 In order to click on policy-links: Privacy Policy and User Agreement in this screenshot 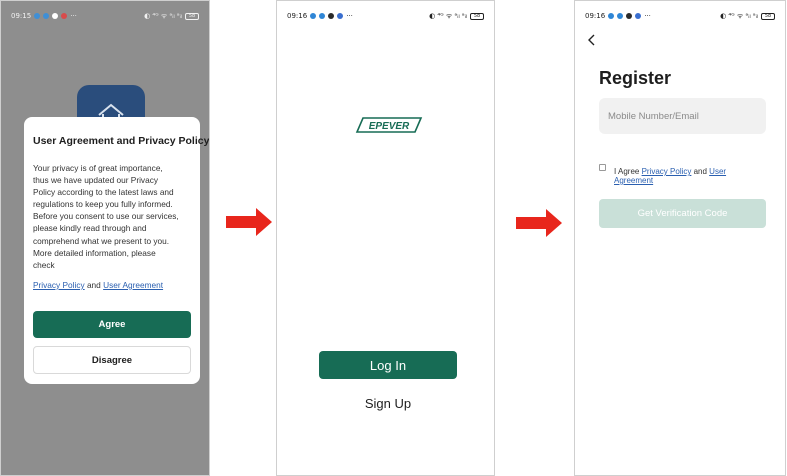, I will do `click(112, 285)`.